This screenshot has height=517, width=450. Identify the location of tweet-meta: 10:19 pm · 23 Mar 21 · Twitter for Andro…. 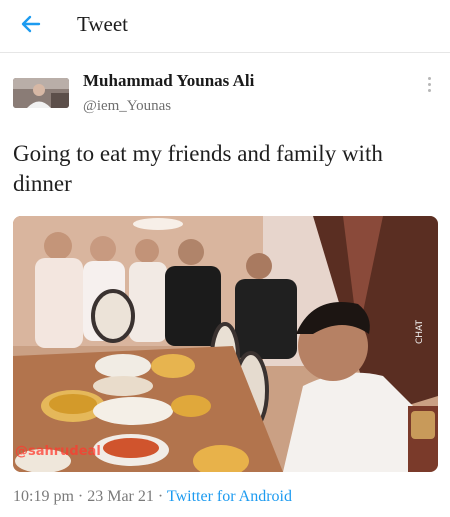
(152, 497).